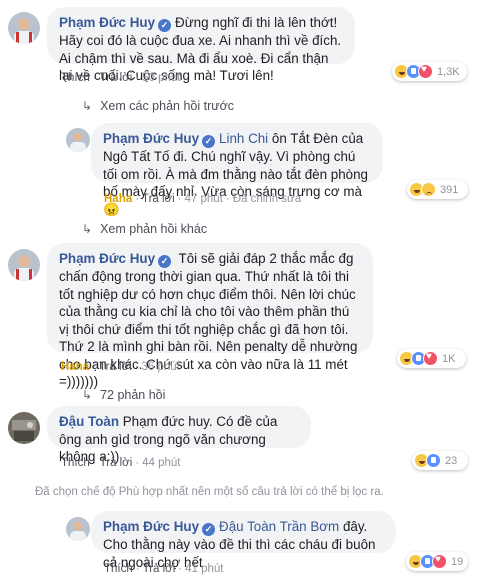 The height and width of the screenshot is (584, 485). What do you see at coordinates (243, 138) in the screenshot?
I see `mentioned-user-link: Linh Chi` at bounding box center [243, 138].